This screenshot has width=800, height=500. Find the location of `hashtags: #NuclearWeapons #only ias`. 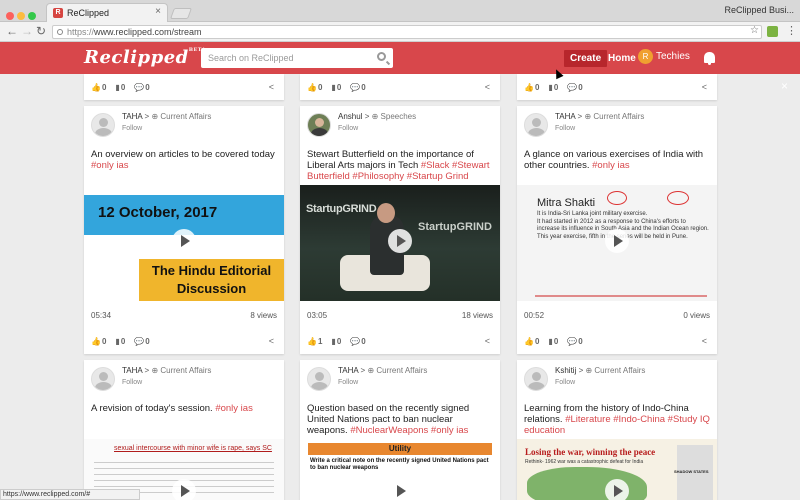

hashtags: #NuclearWeapons #only ias is located at coordinates (409, 430).